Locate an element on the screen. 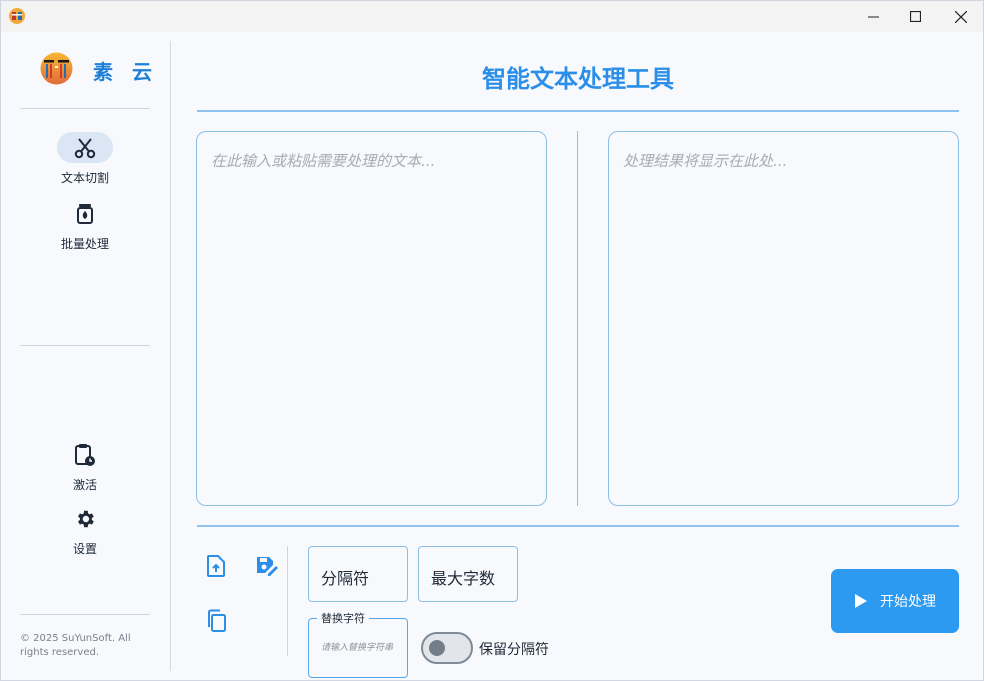 This screenshot has width=984, height=681. save-edit-icon is located at coordinates (267, 566).